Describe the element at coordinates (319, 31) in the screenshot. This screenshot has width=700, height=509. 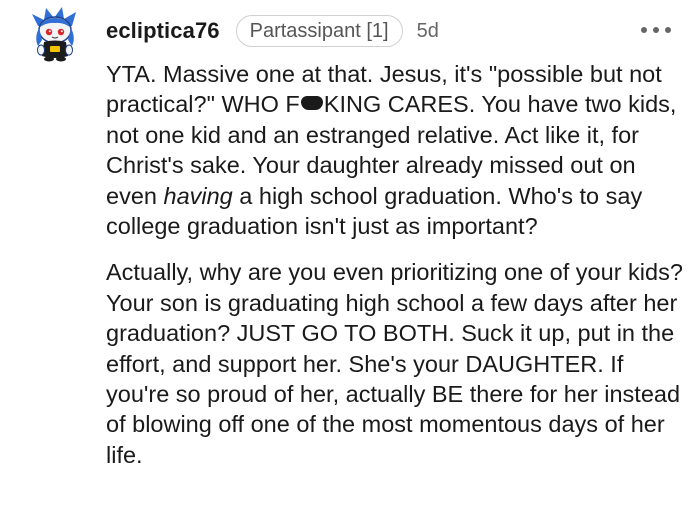
I see `user-flair-badge: Partassipant [1]` at that location.